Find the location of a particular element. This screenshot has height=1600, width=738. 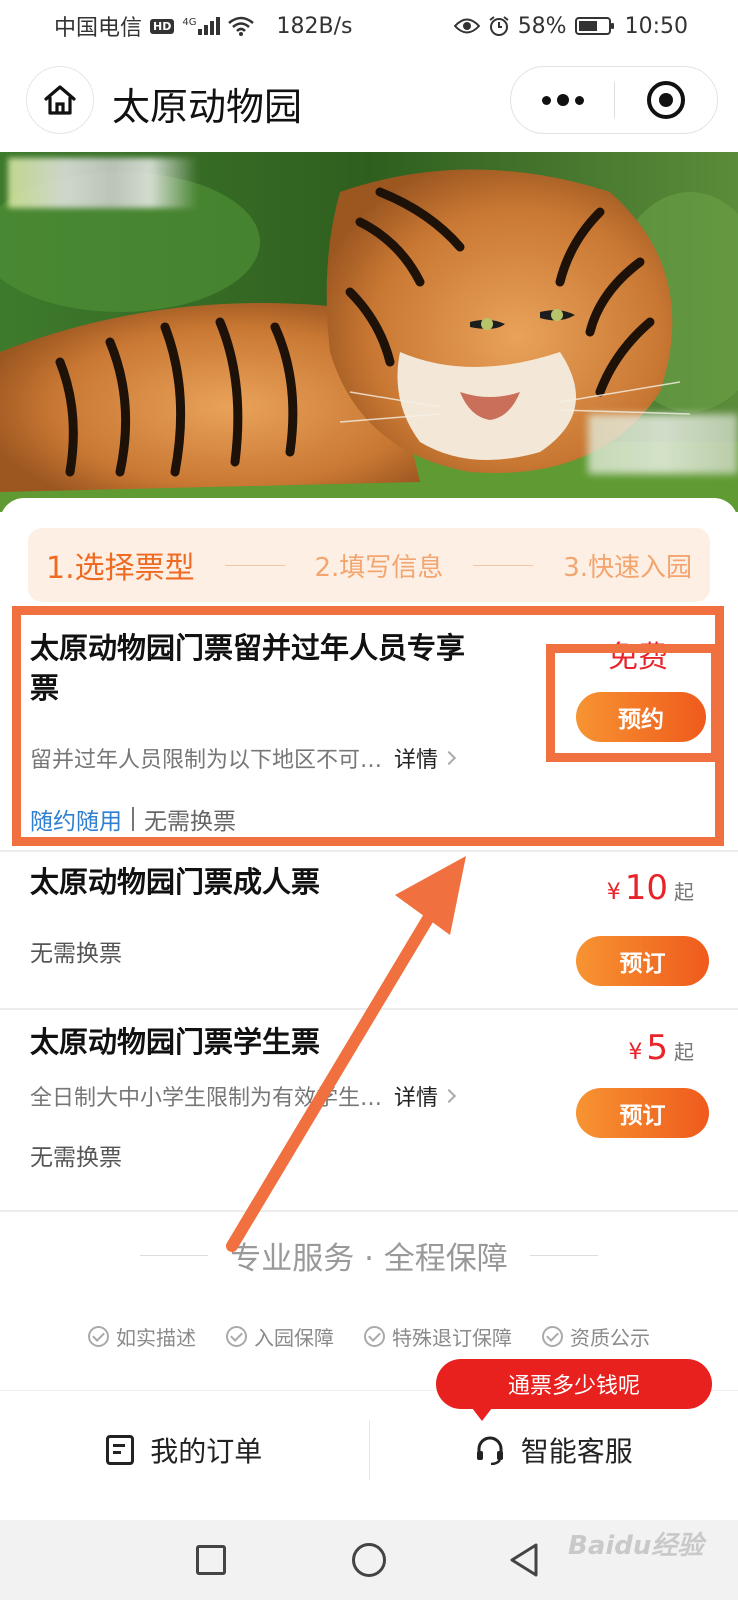

guarantee-label: 如实描述 is located at coordinates (156, 1338).